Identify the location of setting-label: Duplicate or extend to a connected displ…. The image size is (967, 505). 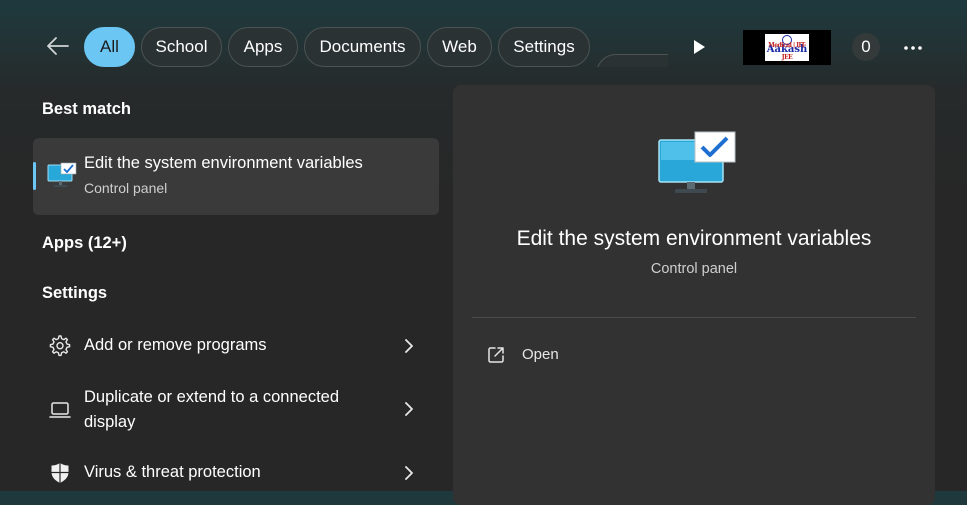
(212, 409).